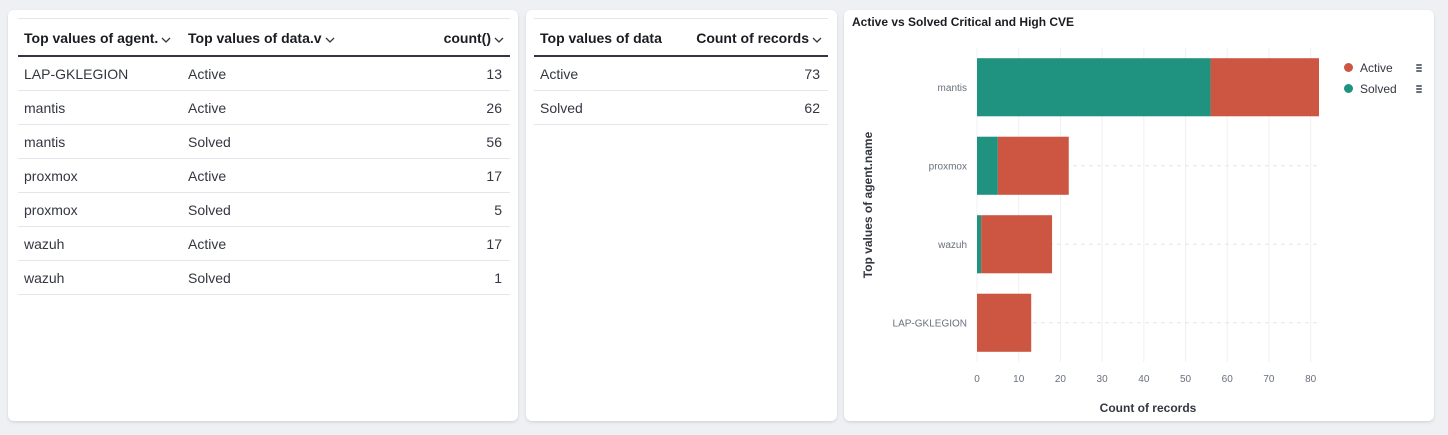 This screenshot has height=435, width=1448. I want to click on table-row: proxmox Active 17, so click(264, 175).